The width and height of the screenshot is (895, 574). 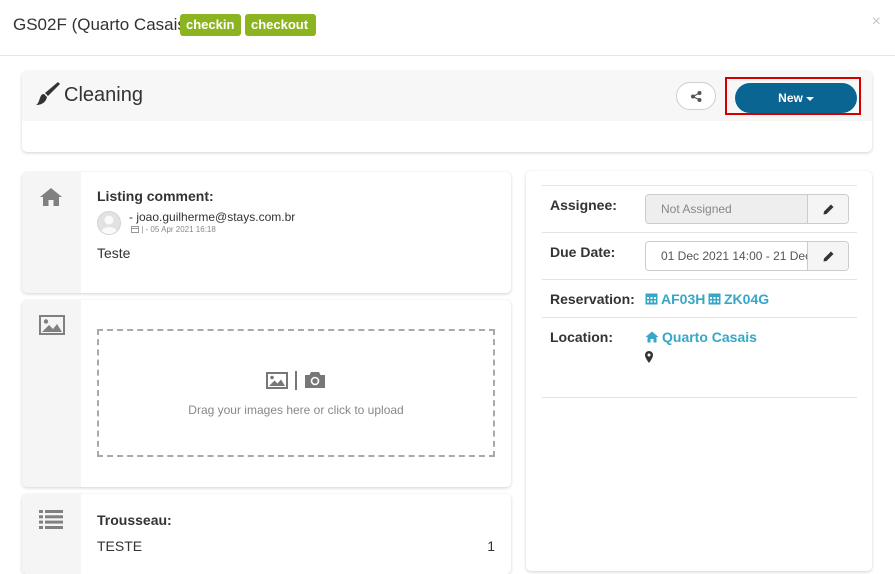 What do you see at coordinates (51, 519) in the screenshot?
I see `list-icon` at bounding box center [51, 519].